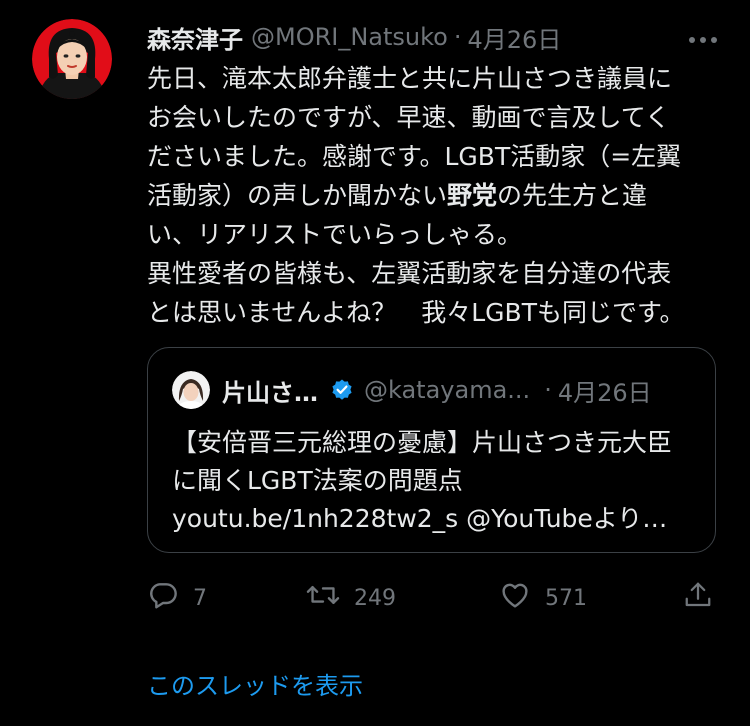 Image resolution: width=750 pixels, height=726 pixels. I want to click on share-button, so click(698, 598).